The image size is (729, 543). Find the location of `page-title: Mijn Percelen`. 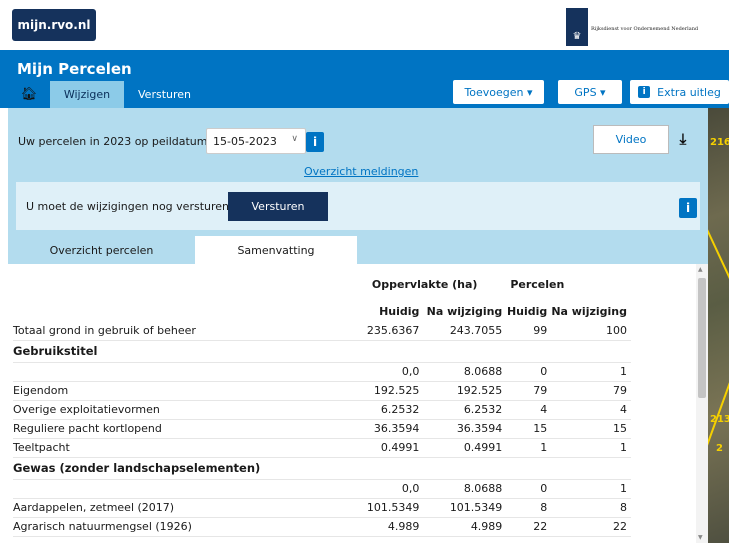

page-title: Mijn Percelen is located at coordinates (74, 69).